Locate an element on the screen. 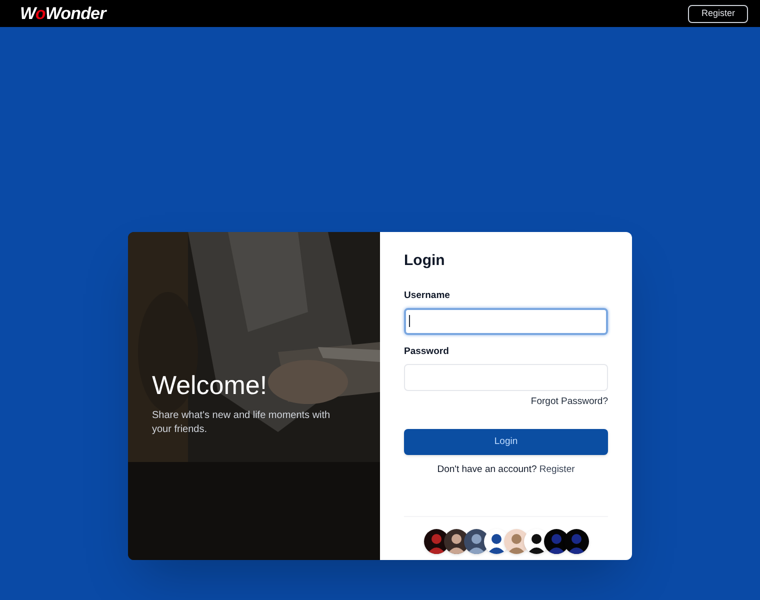 This screenshot has width=760, height=600. login-title: Login is located at coordinates (424, 261).